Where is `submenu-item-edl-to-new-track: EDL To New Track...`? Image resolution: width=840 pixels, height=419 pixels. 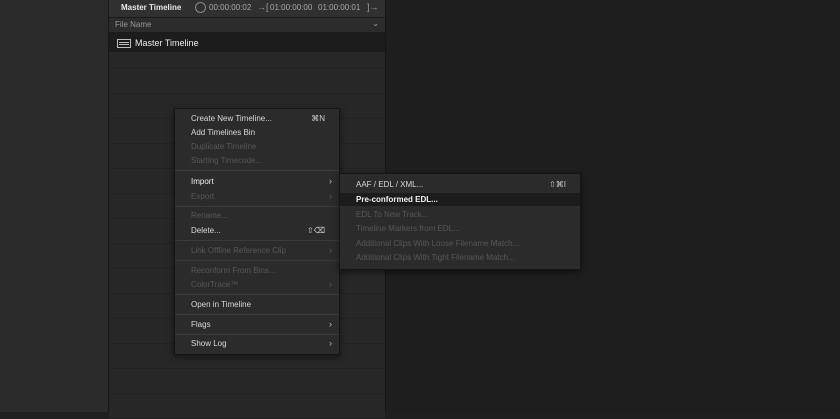
submenu-item-edl-to-new-track: EDL To New Track... is located at coordinates (392, 214).